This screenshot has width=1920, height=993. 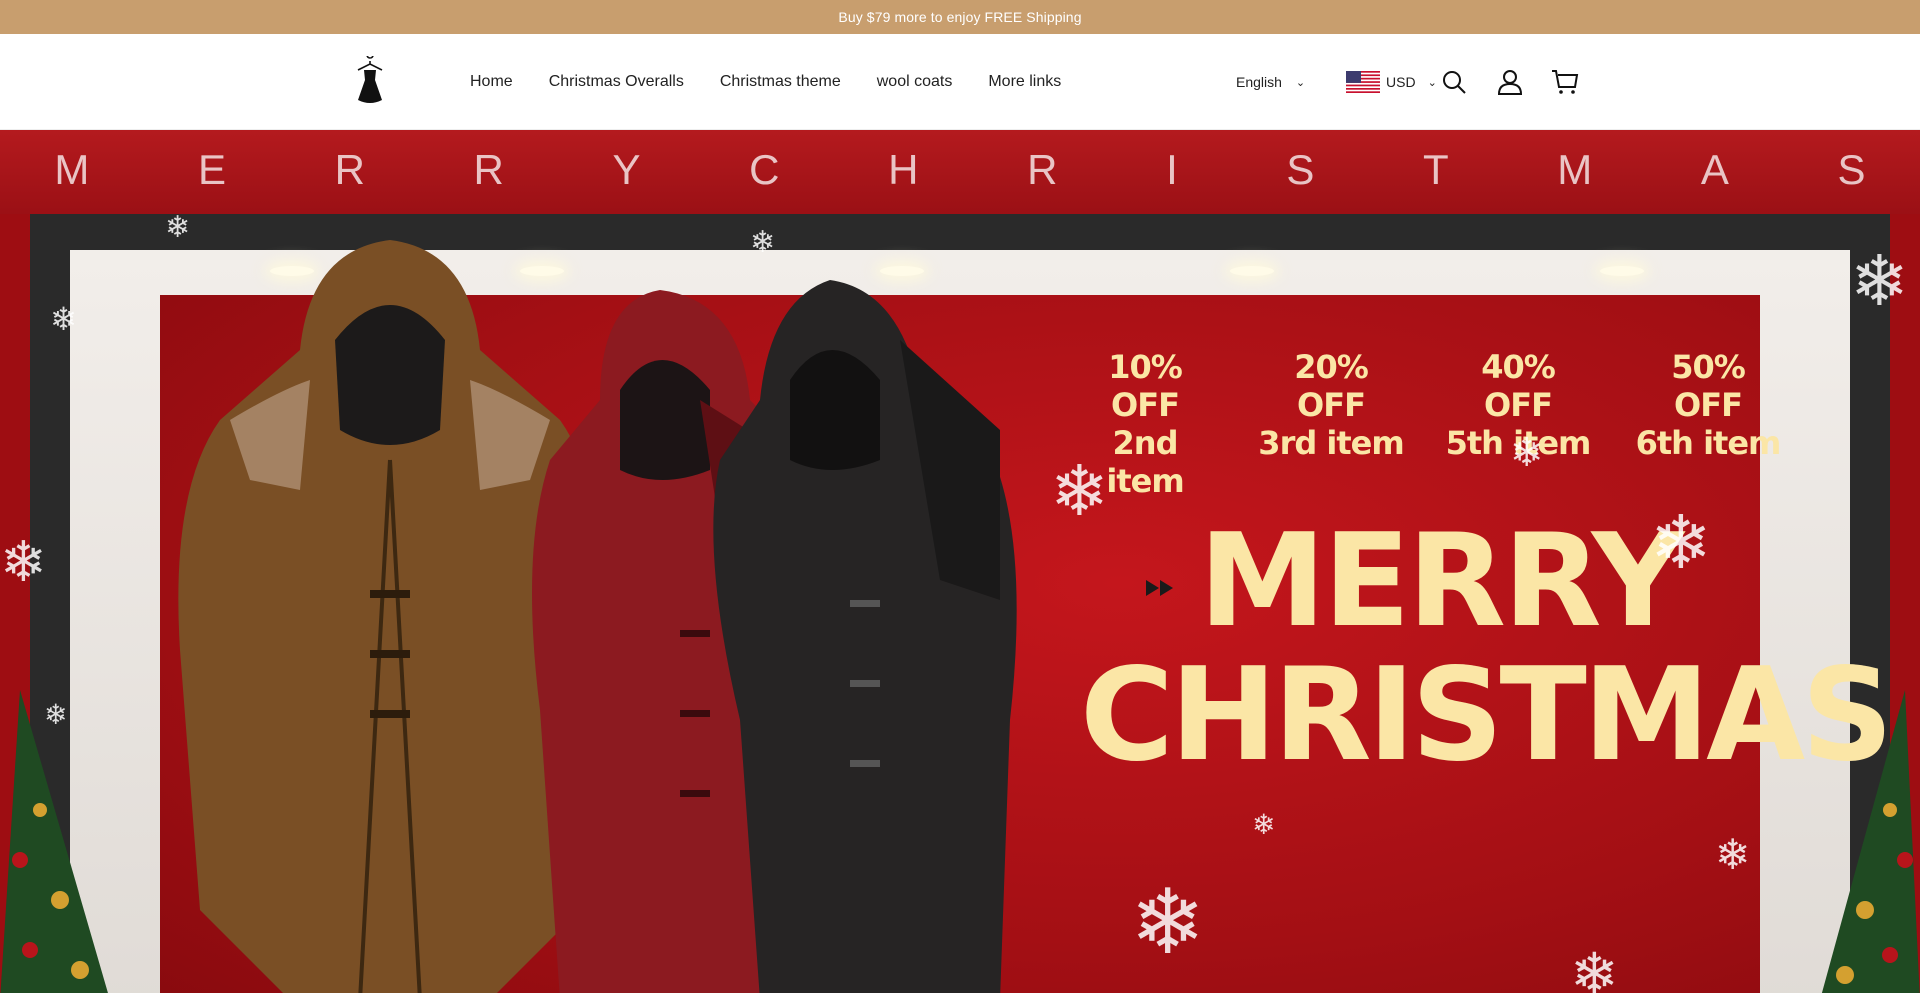 I want to click on banner-letter: E, so click(x=211, y=169).